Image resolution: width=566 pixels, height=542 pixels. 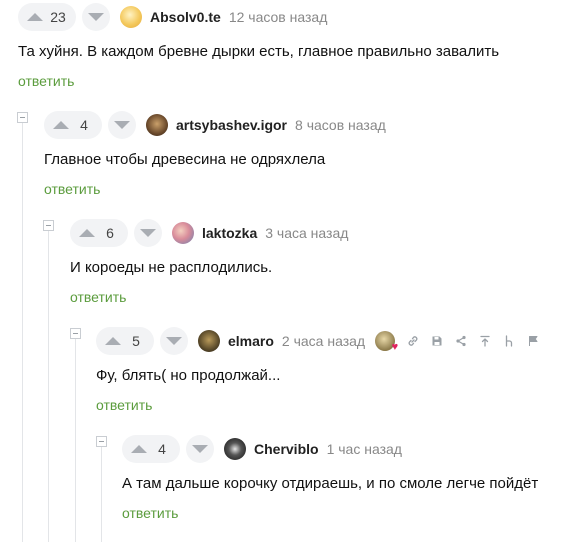 What do you see at coordinates (533, 341) in the screenshot?
I see `flag-icon` at bounding box center [533, 341].